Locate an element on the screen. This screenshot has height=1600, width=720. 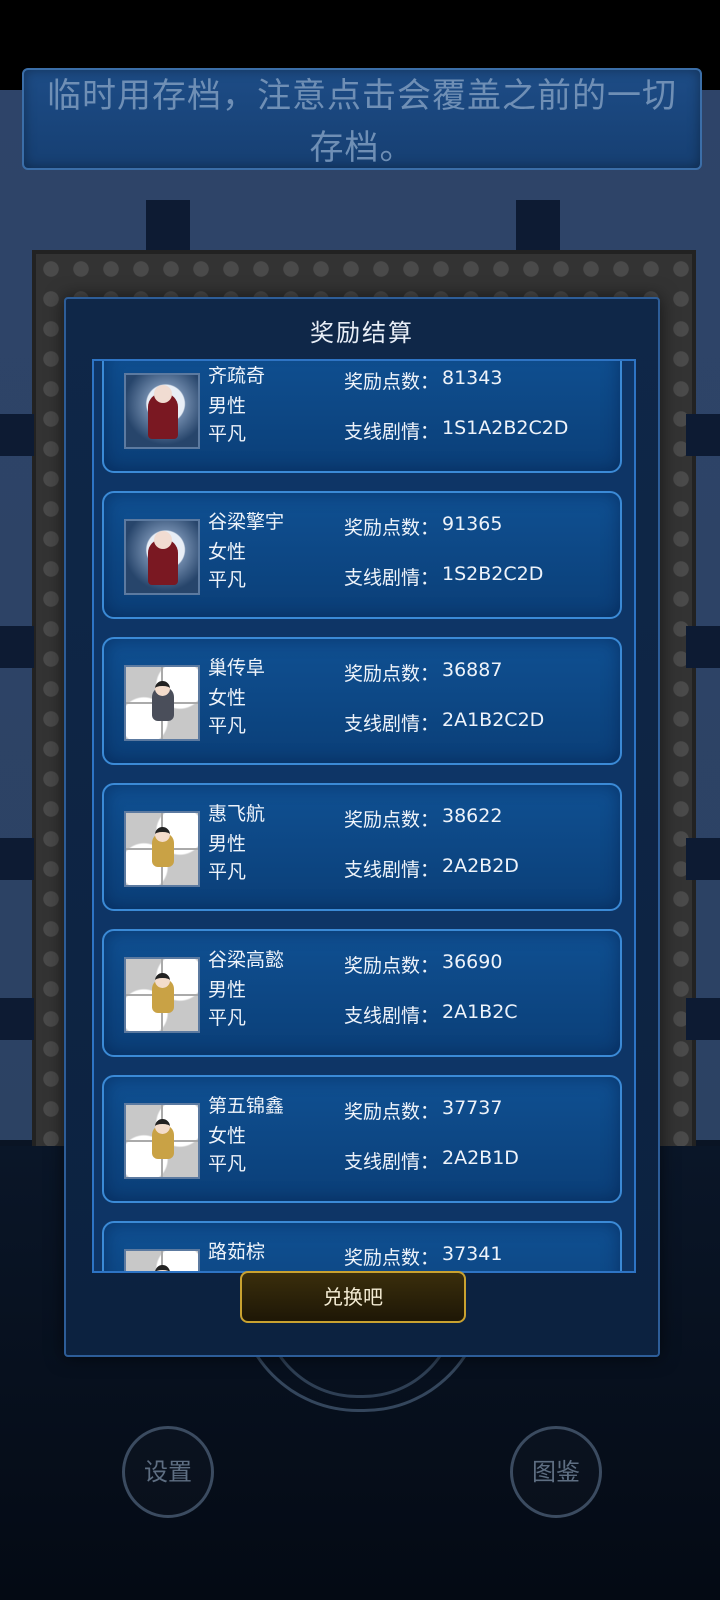
reward-points-value: 37341 is located at coordinates (472, 1254).